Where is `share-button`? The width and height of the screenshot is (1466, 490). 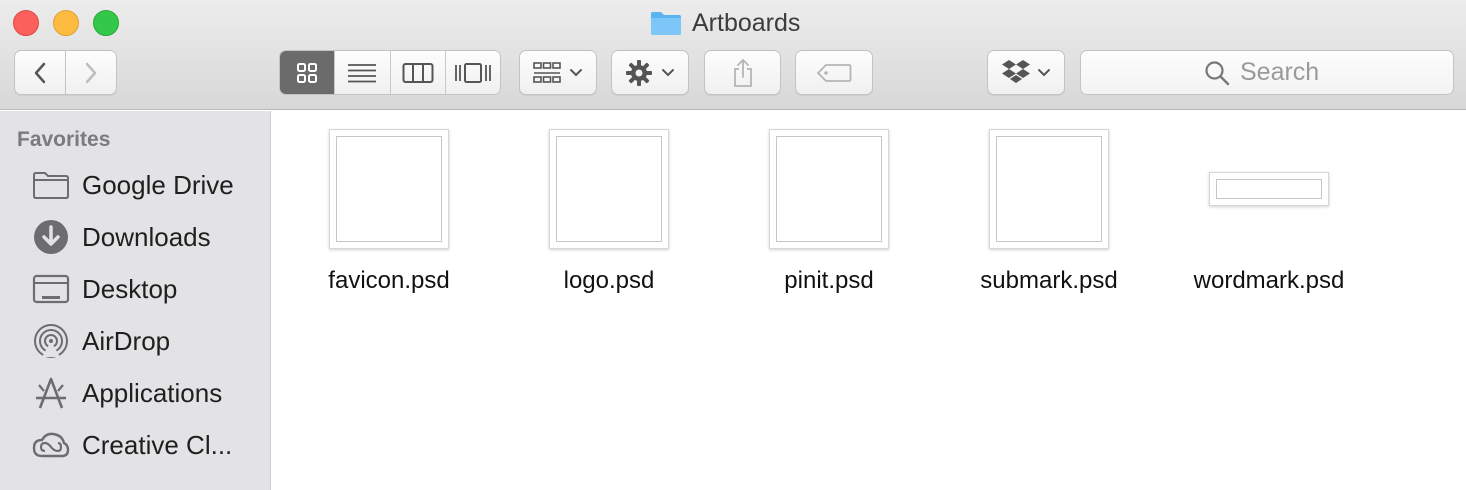
share-button is located at coordinates (742, 72).